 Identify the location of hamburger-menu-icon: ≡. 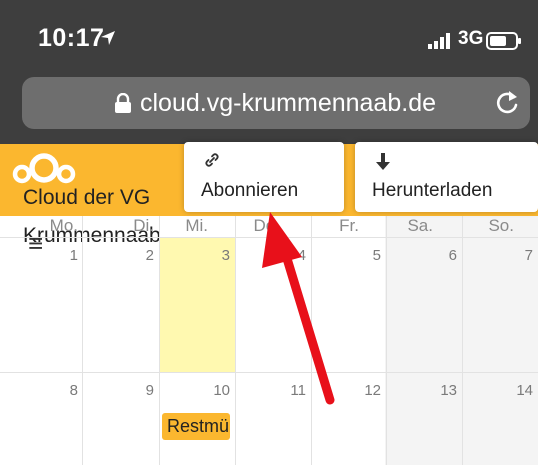
(35, 243).